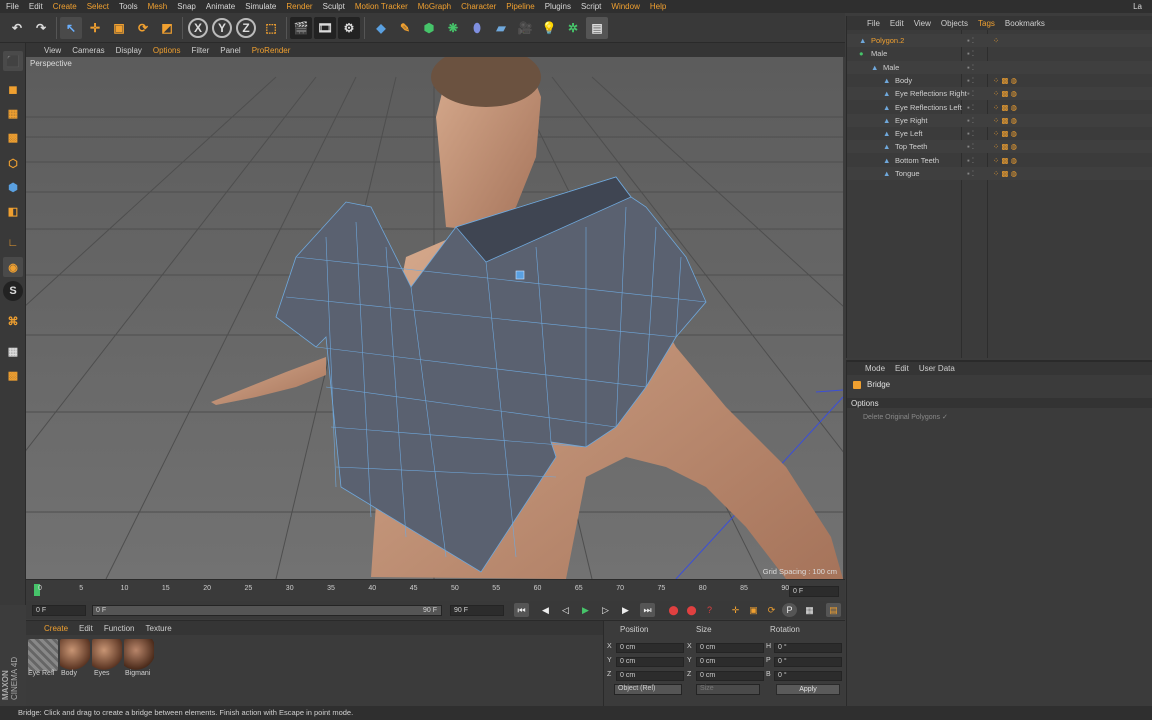 The height and width of the screenshot is (720, 1152). Describe the element at coordinates (435, 590) in the screenshot. I see `timeline-ruler: 0 5 10 15 20 25 30 35 40 45 50 55 60 65 70 75 80 85 90 0 F` at that location.